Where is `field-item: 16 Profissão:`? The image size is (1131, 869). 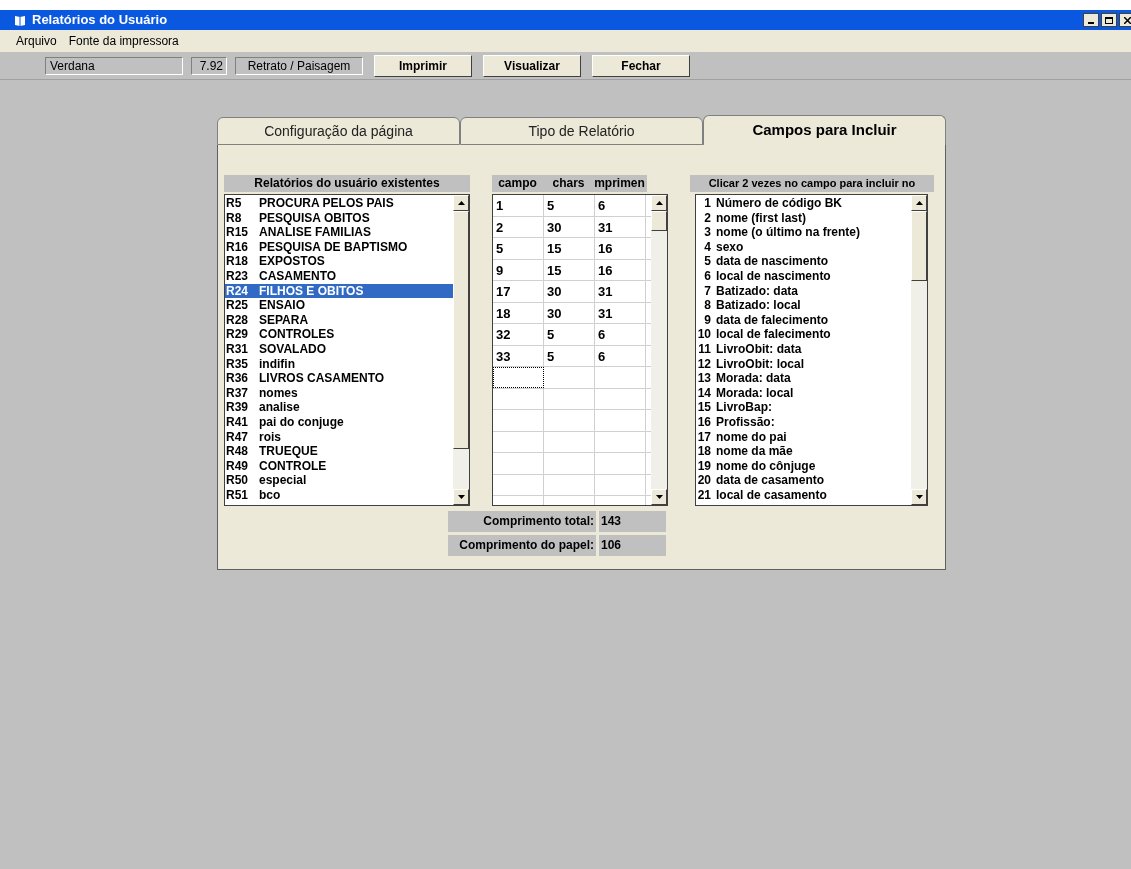 field-item: 16 Profissão: is located at coordinates (803, 422).